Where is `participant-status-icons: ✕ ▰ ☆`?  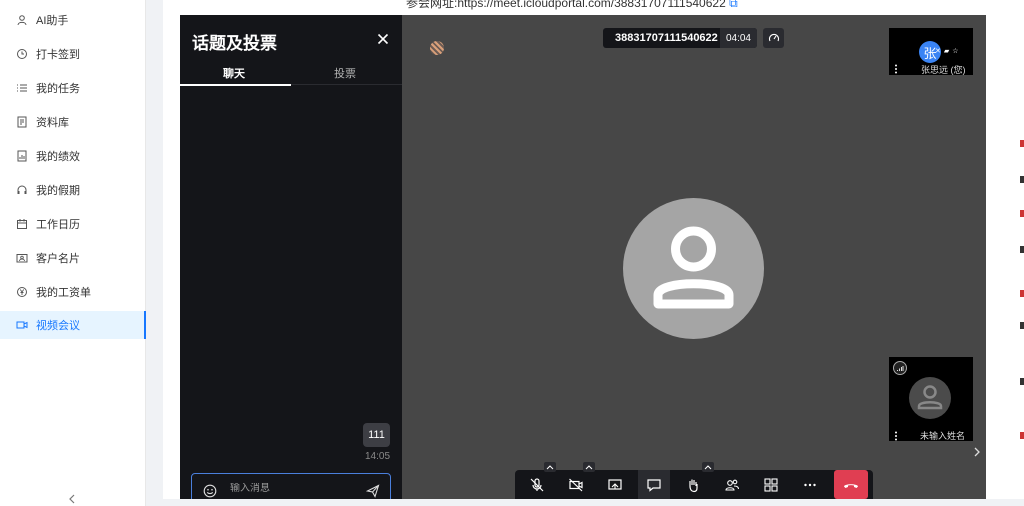
participant-status-icons: ✕ ▰ ☆ is located at coordinates (947, 51).